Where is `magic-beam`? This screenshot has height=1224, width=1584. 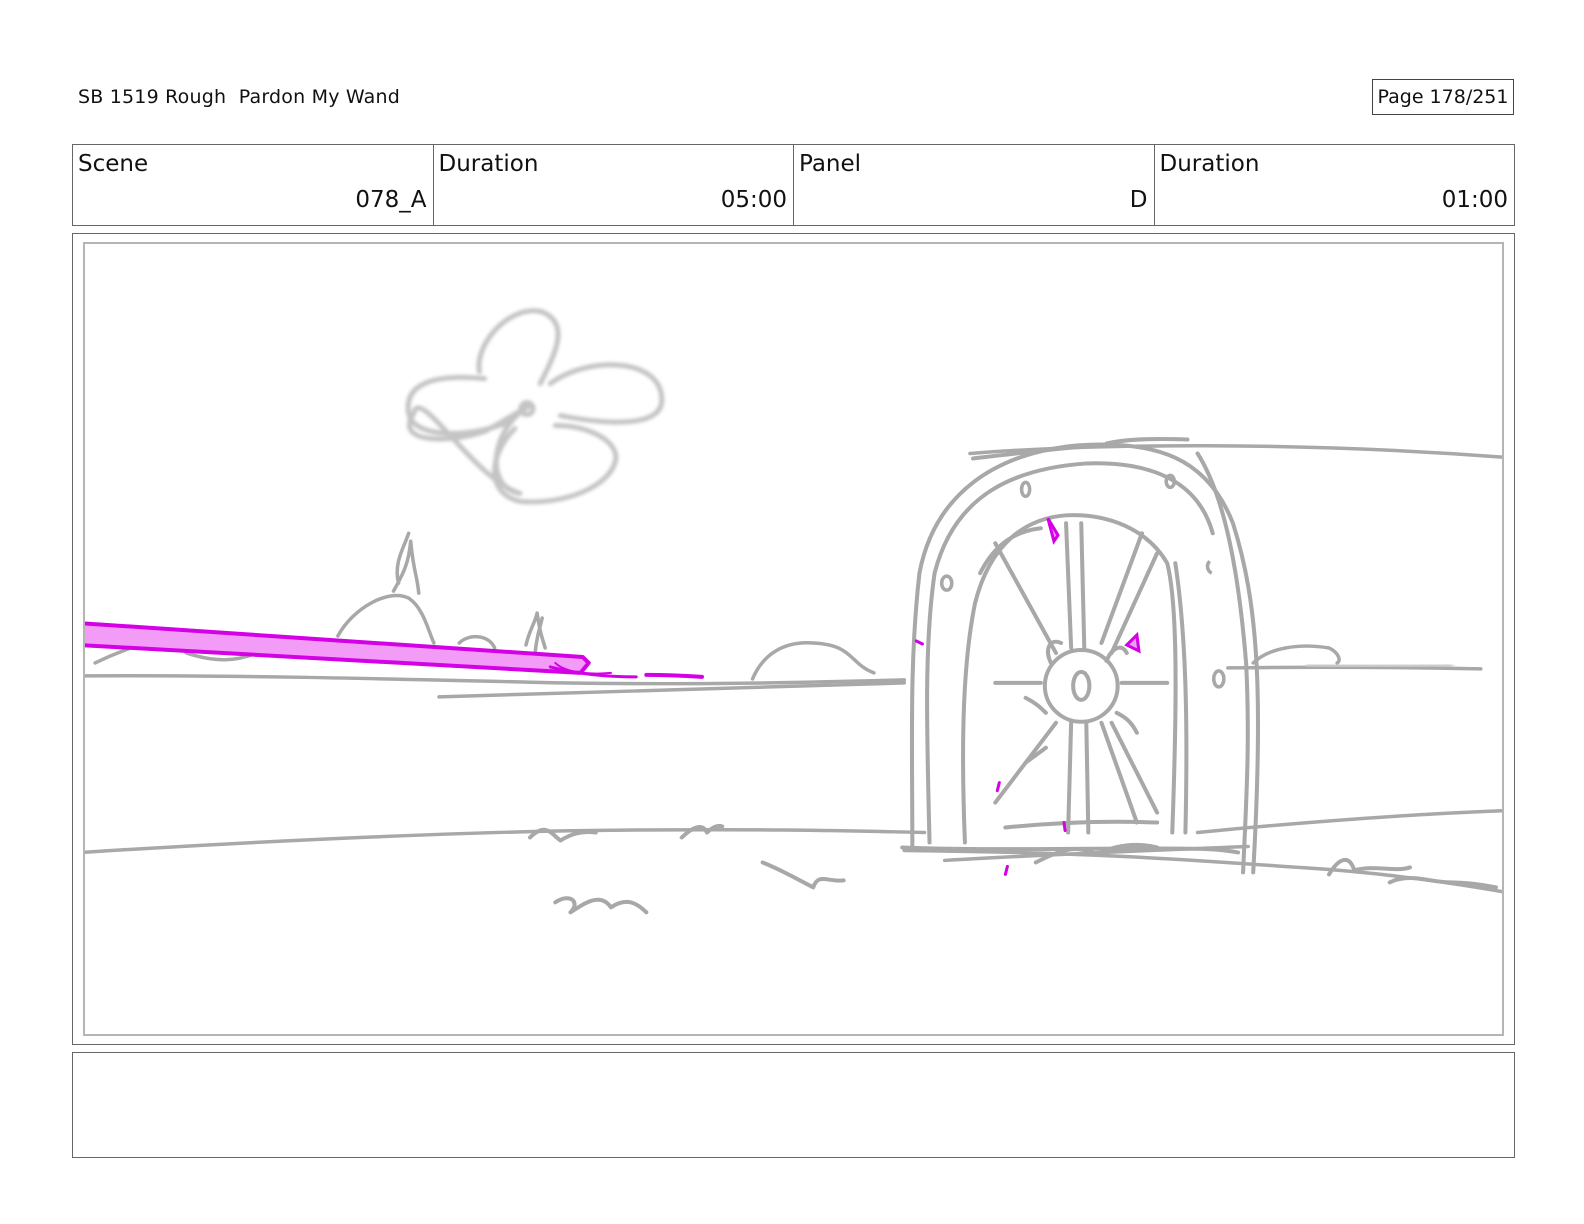
magic-beam is located at coordinates (394, 650).